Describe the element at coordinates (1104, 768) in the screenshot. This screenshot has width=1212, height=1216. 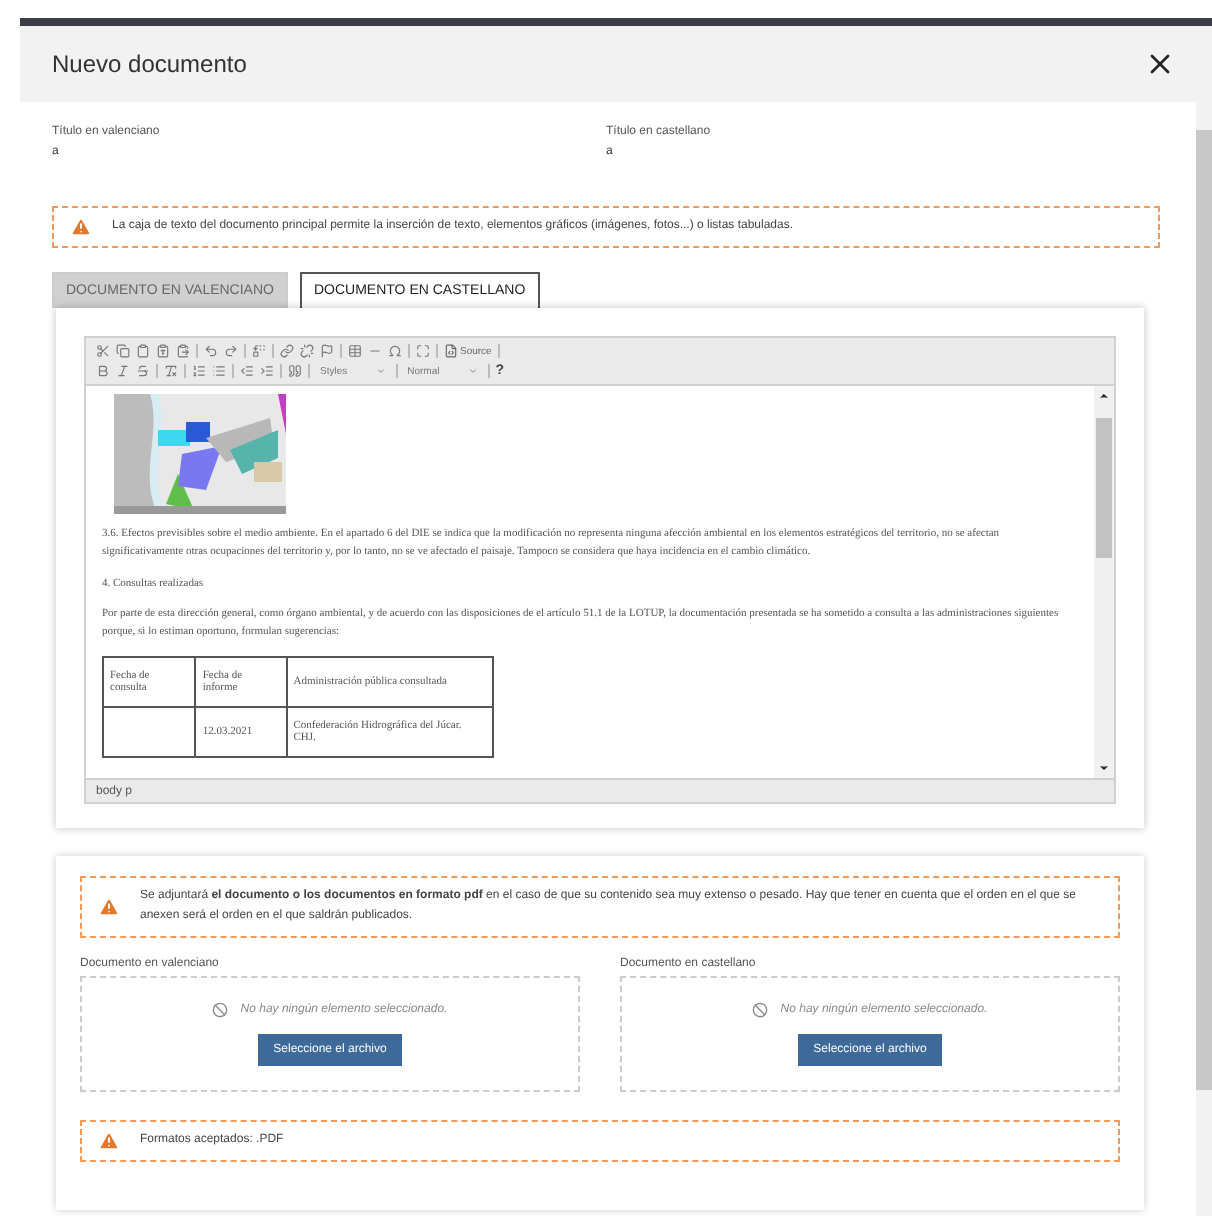
I see `scroll-down-icon` at that location.